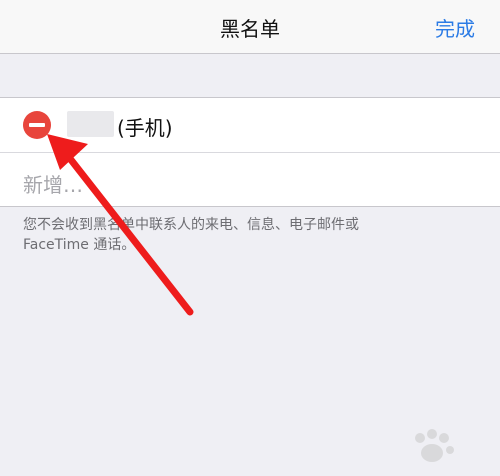 Image resolution: width=500 pixels, height=476 pixels. Describe the element at coordinates (250, 125) in the screenshot. I see `list-item: (手机)` at that location.